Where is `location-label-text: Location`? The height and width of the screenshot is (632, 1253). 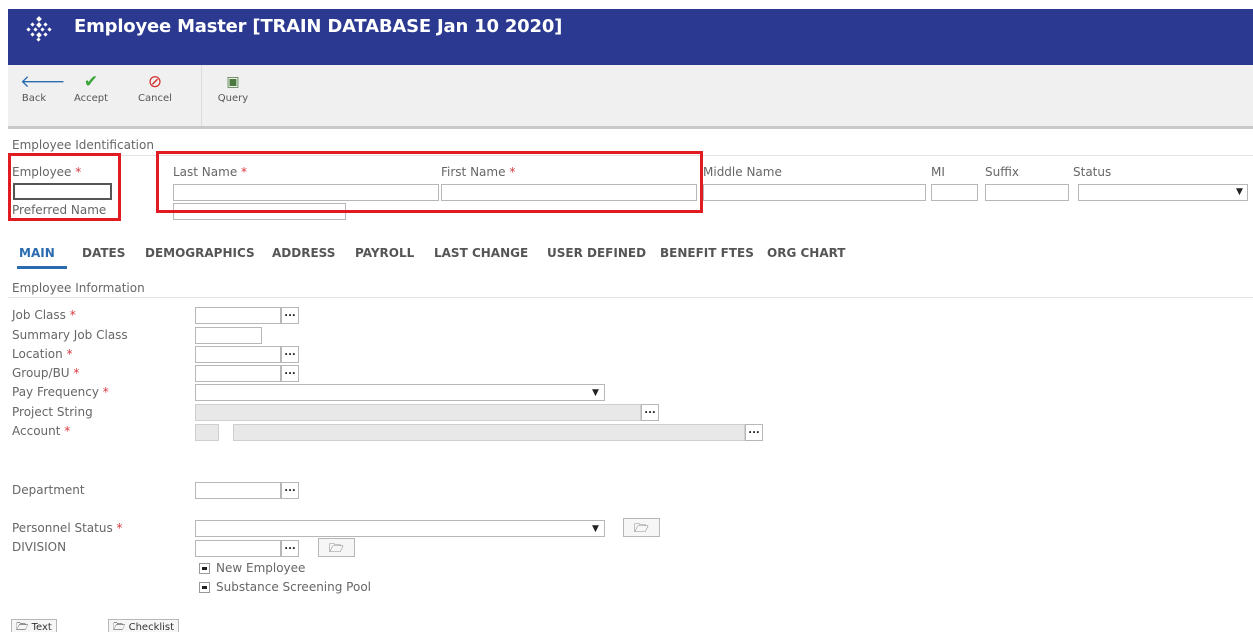 location-label-text: Location is located at coordinates (37, 354).